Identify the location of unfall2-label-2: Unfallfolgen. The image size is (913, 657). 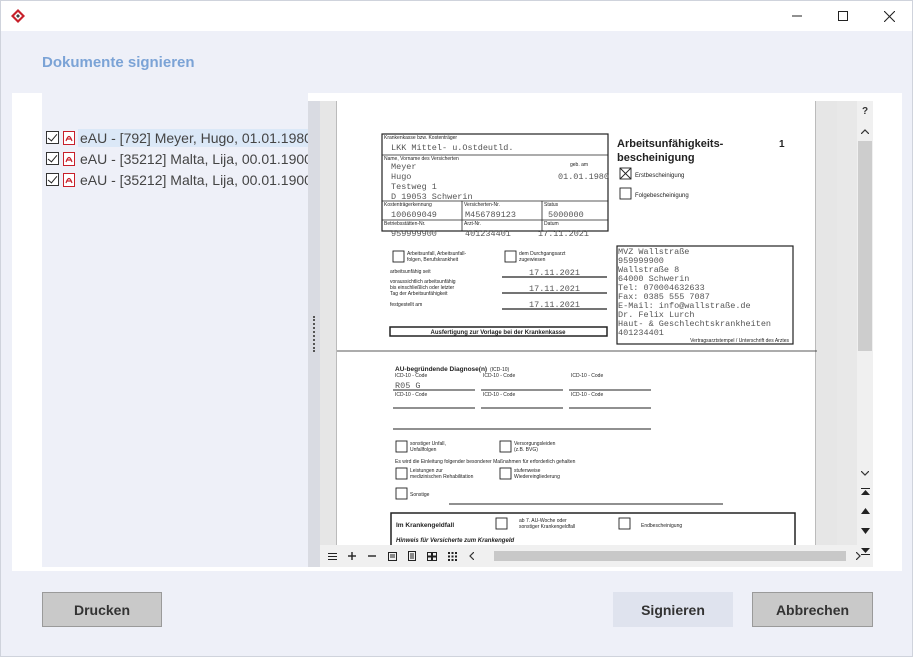
(423, 450).